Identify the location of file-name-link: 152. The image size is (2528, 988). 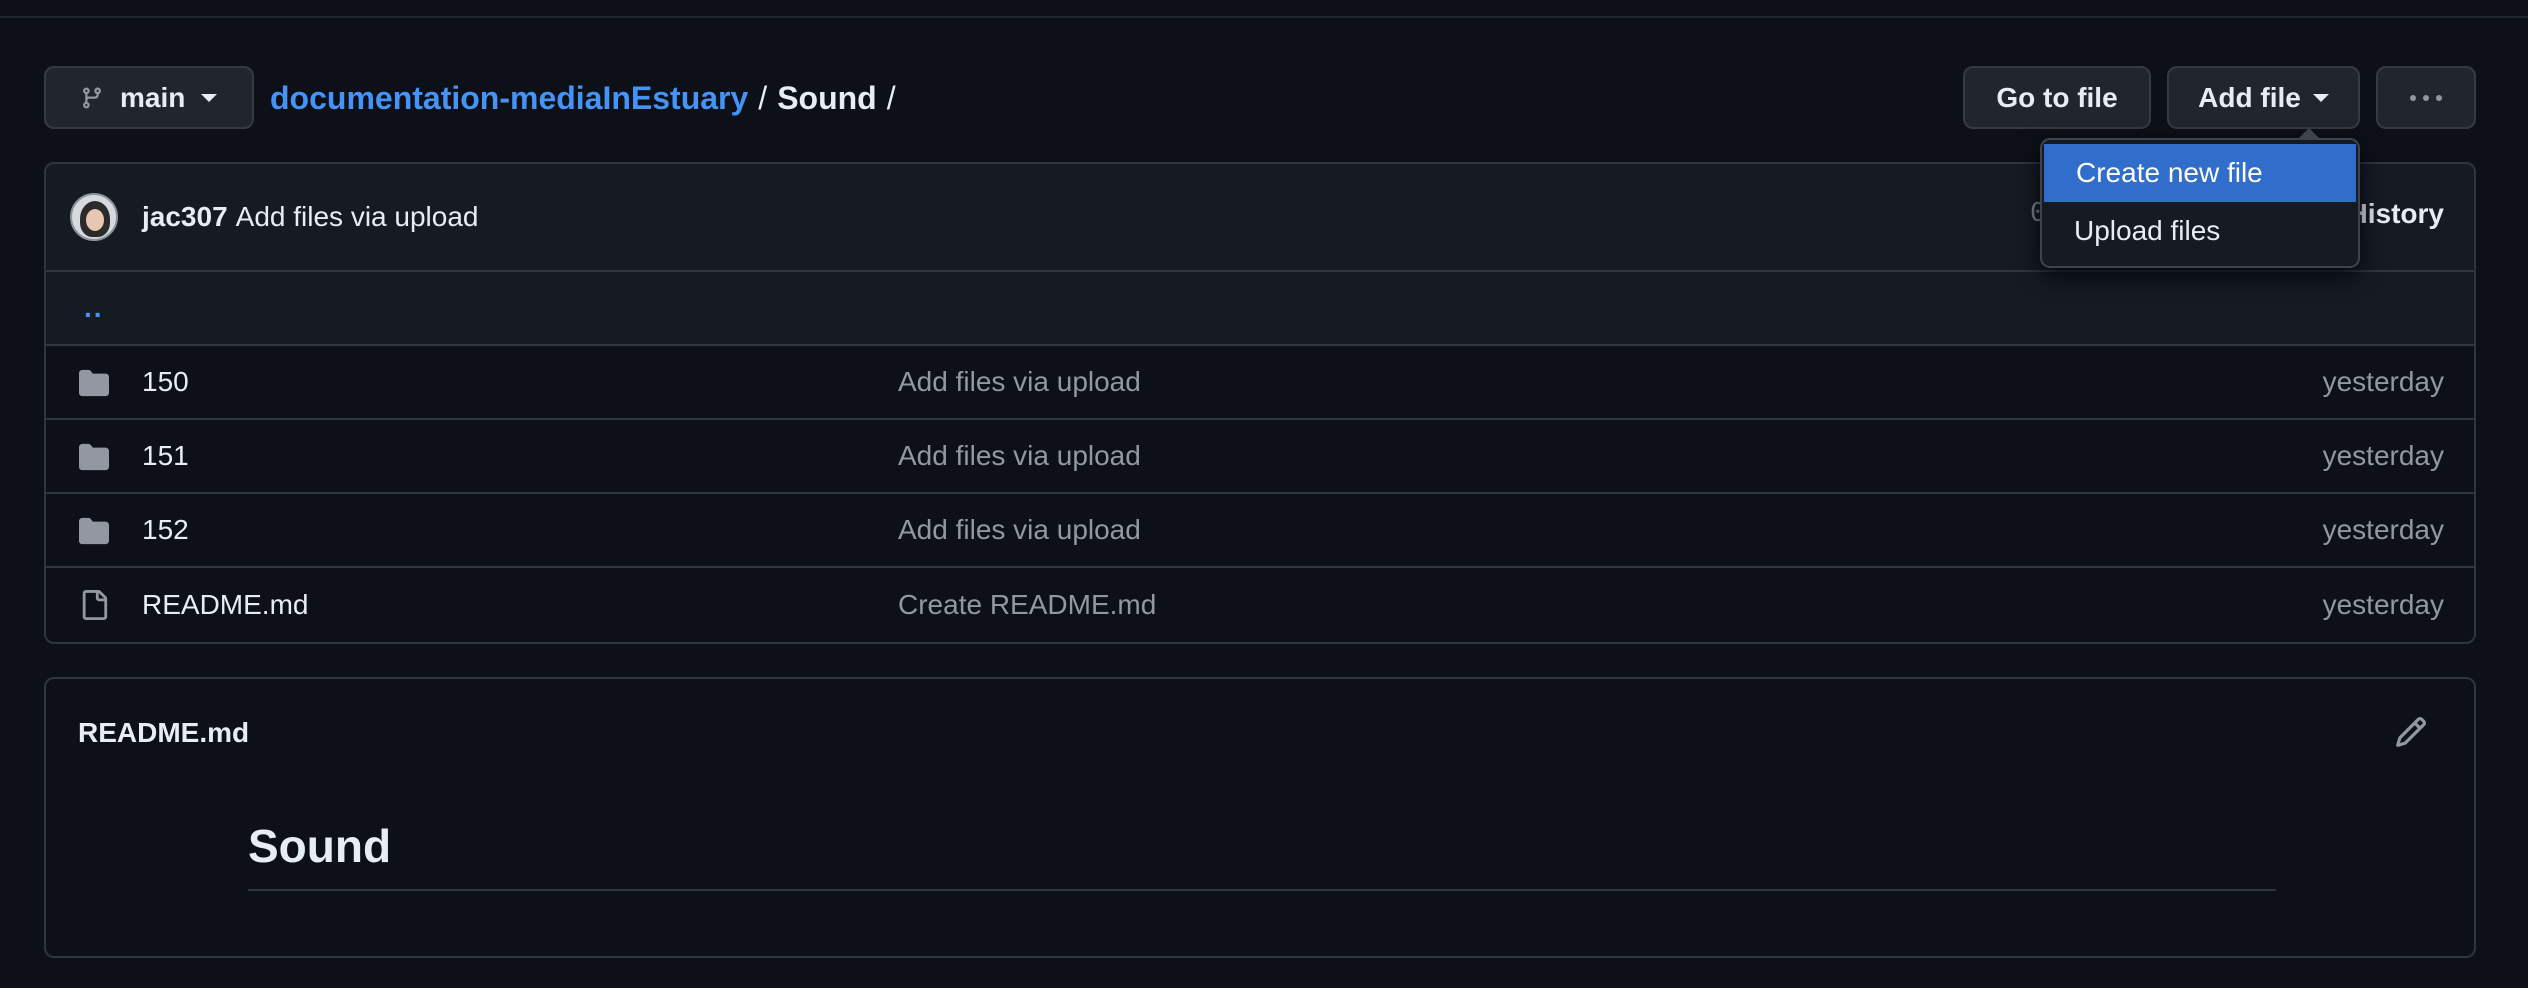
(165, 530).